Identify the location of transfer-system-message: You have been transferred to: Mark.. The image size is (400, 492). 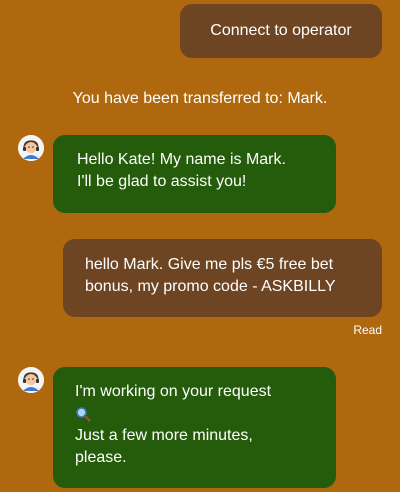
(200, 98).